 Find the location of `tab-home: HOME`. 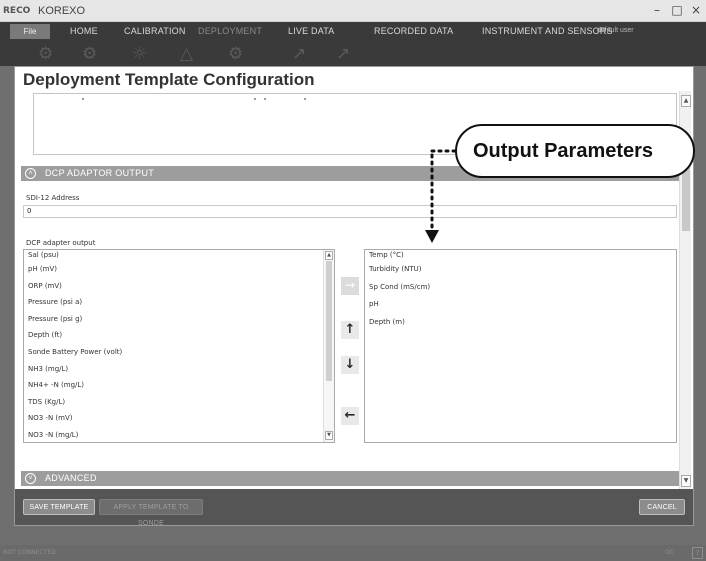

tab-home: HOME is located at coordinates (84, 31).